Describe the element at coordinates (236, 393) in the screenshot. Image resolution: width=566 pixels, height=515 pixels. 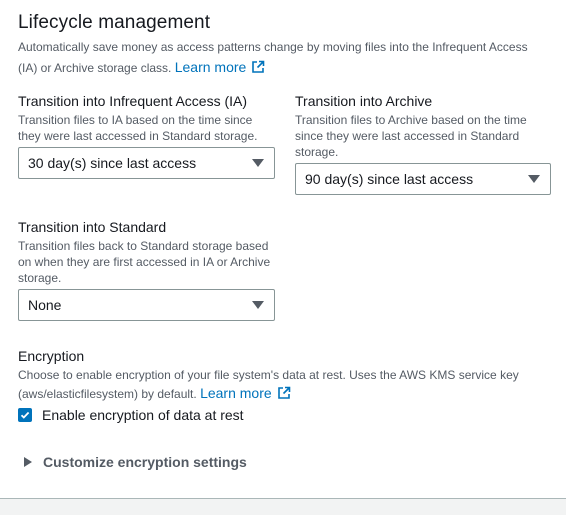
I see `encryption-learn-more-label: Learn more` at that location.